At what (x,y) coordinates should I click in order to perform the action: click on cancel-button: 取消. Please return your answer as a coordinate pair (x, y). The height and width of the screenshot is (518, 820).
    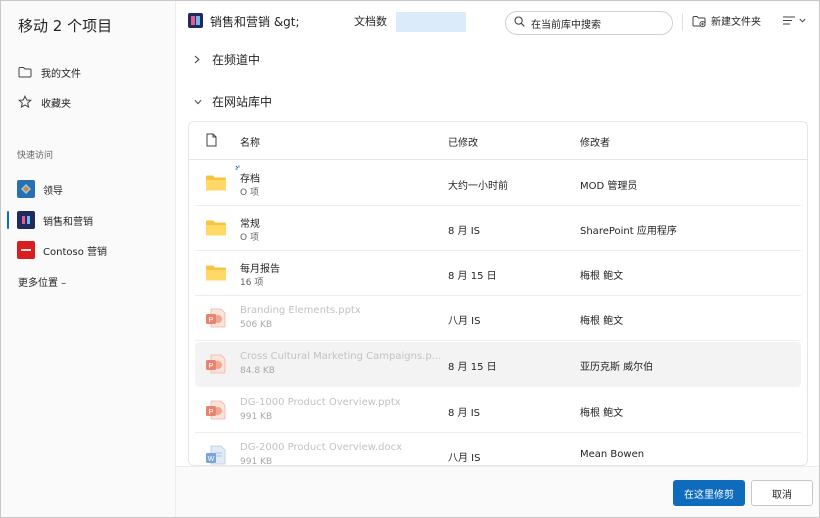
    Looking at the image, I should click on (782, 493).